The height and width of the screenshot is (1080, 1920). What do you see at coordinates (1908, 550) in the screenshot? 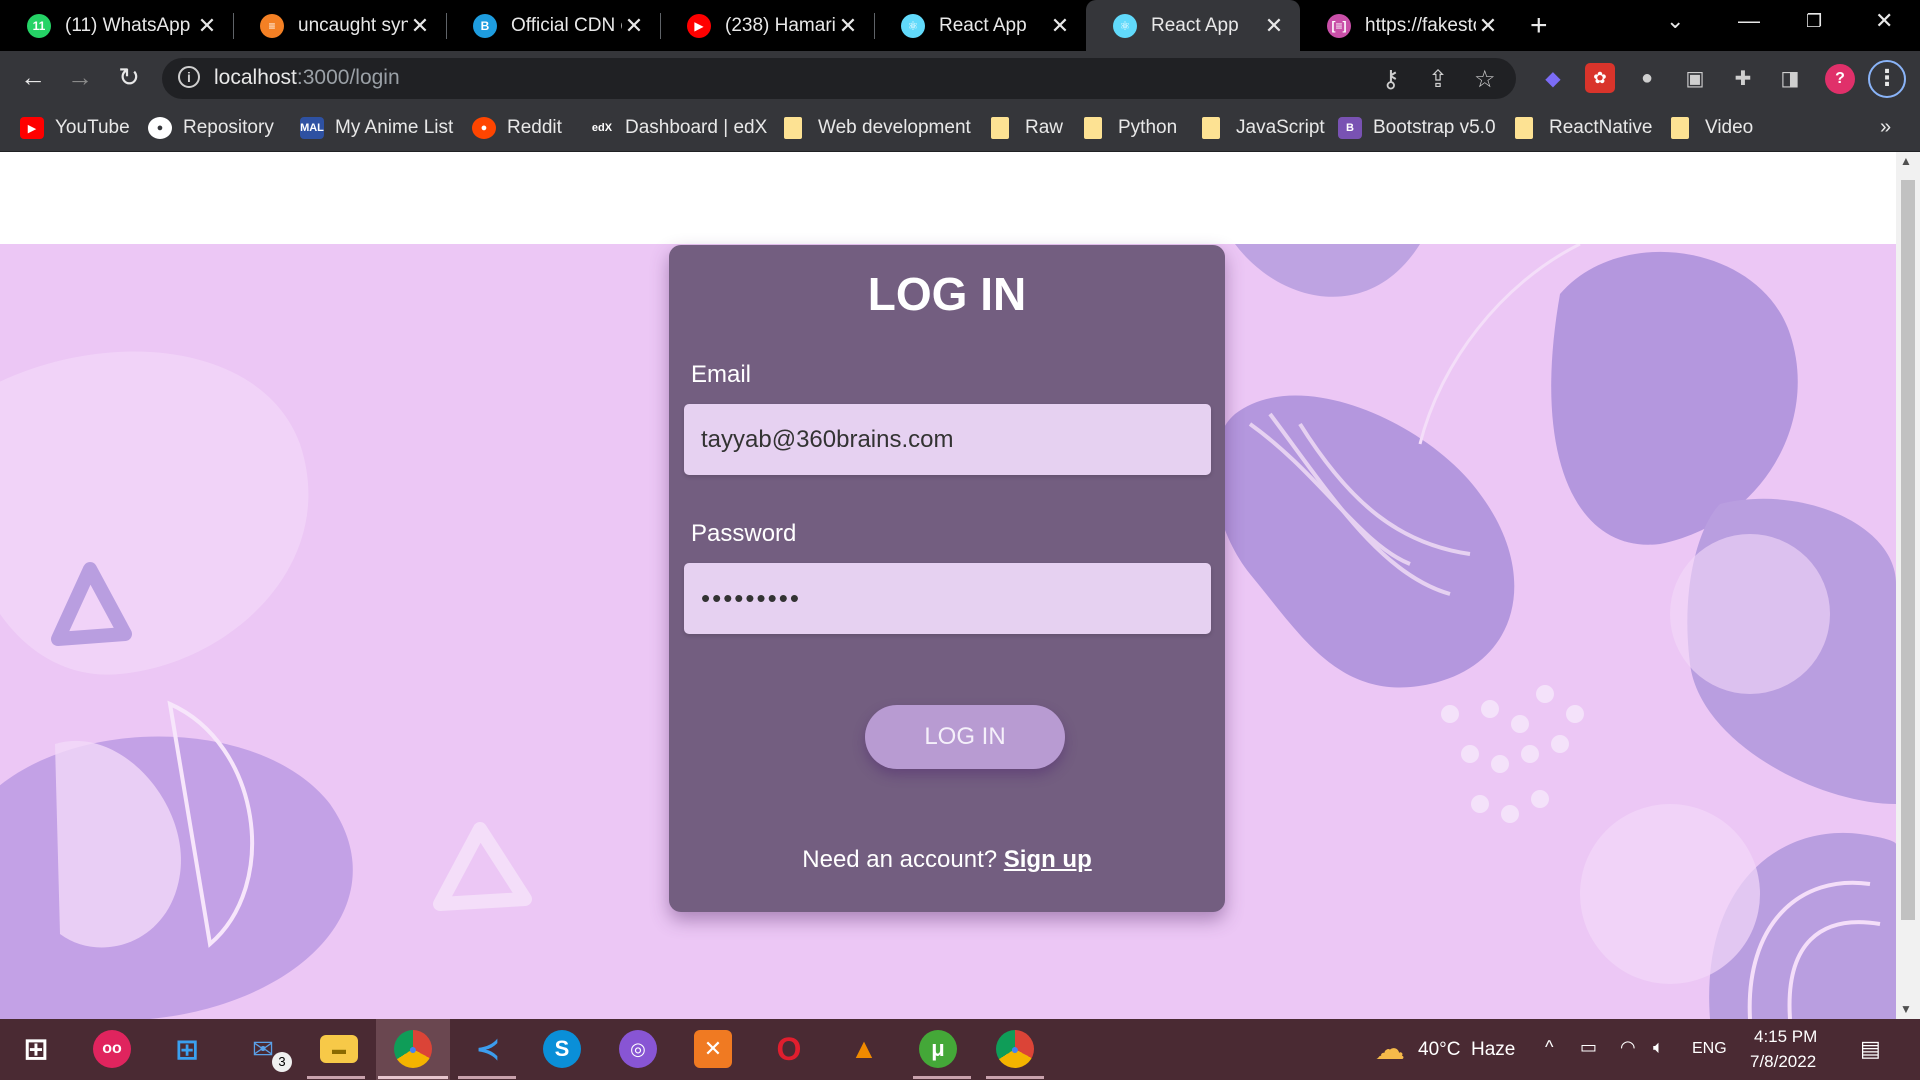
I see `scrollbar-thumb` at bounding box center [1908, 550].